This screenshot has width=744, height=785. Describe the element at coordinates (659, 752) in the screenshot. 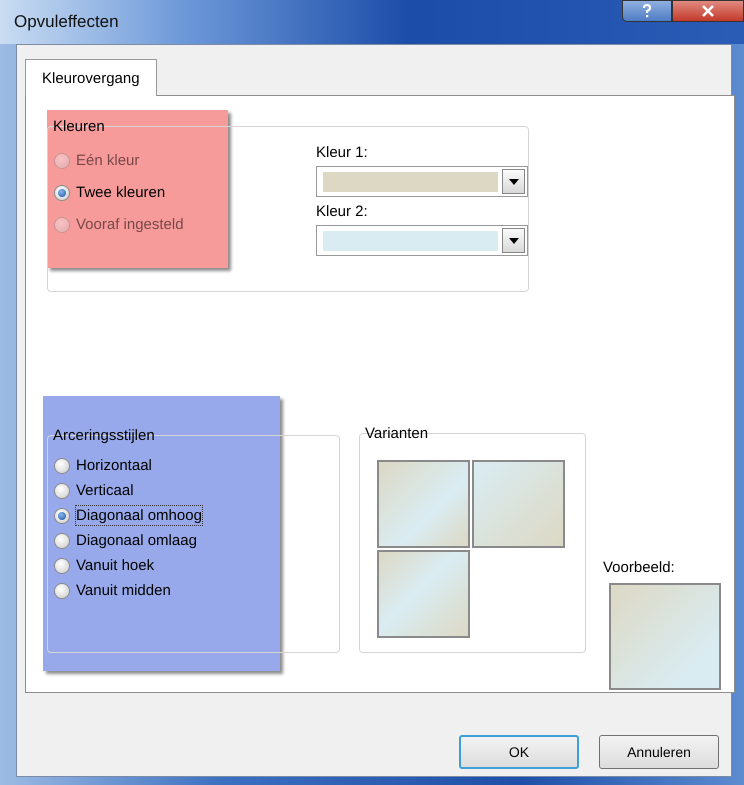

I see `dialog-button: Annuleren` at that location.